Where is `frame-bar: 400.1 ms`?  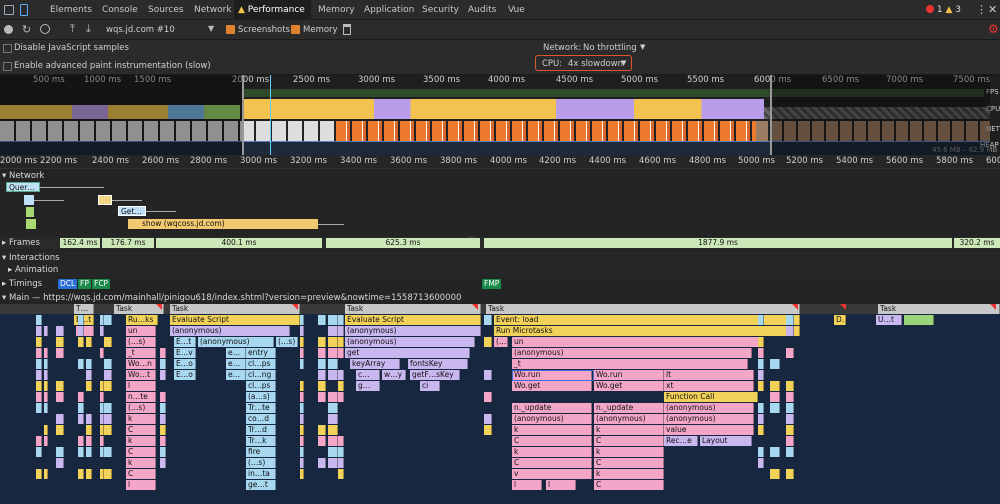
frame-bar: 400.1 ms is located at coordinates (239, 243).